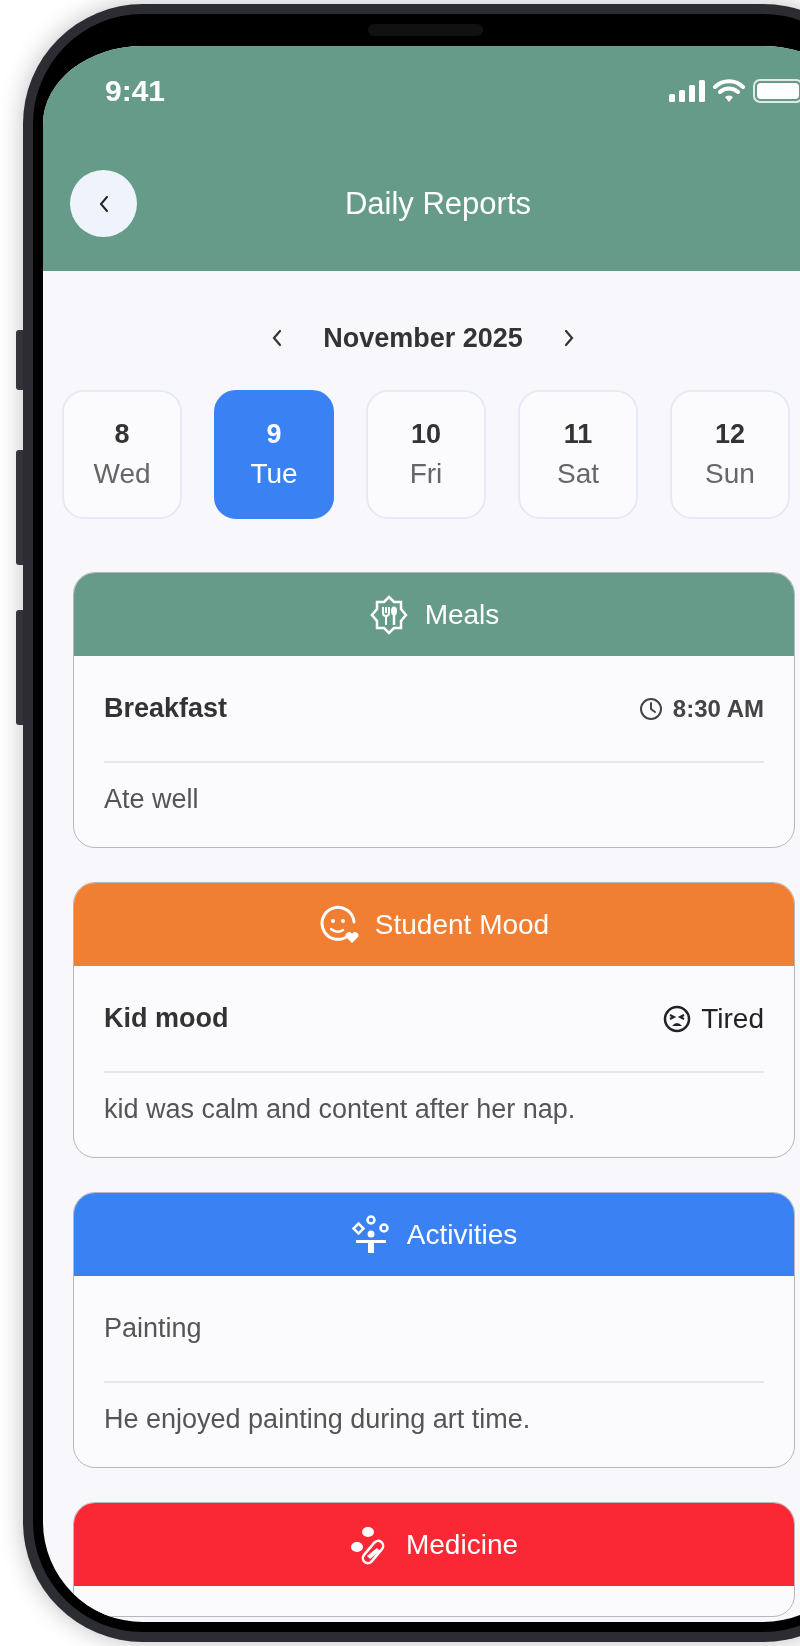 This screenshot has height=1646, width=800. Describe the element at coordinates (650, 708) in the screenshot. I see `clock-icon` at that location.